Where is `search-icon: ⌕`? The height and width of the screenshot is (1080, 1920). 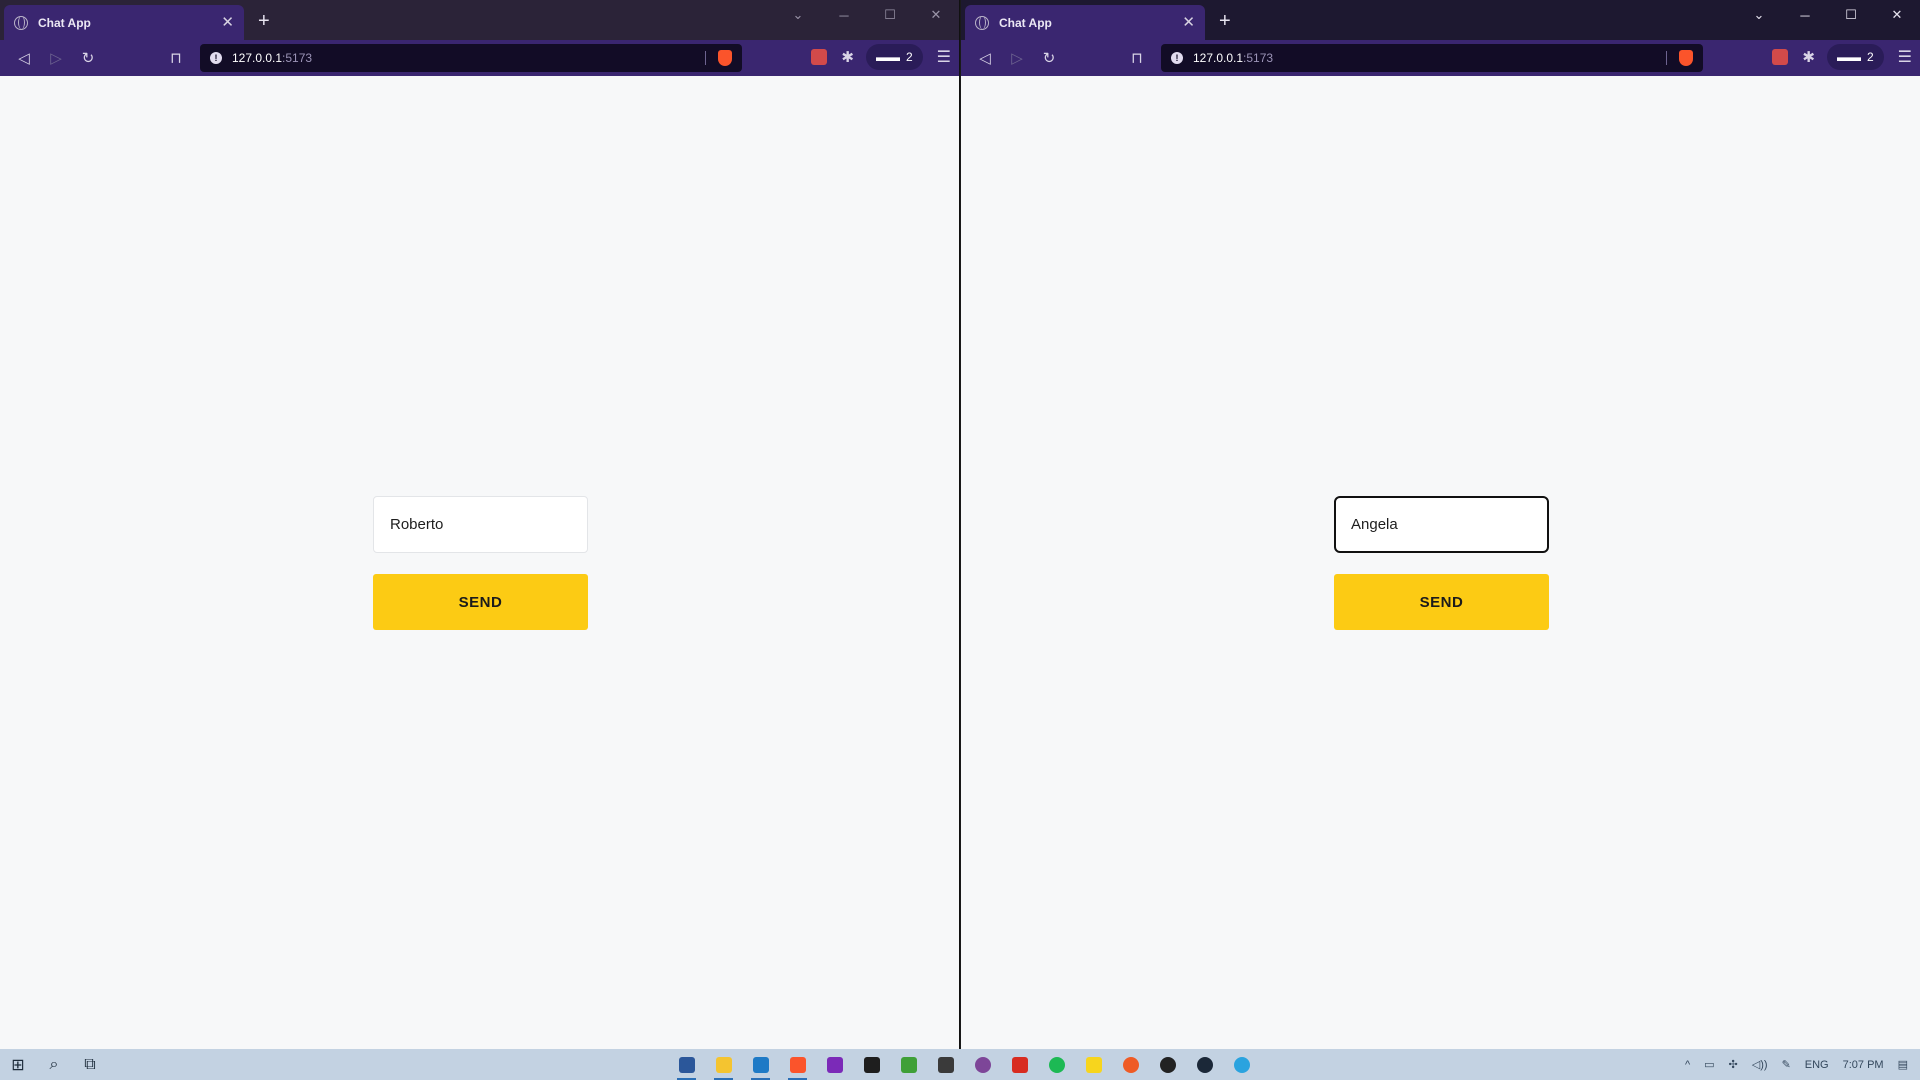
search-icon: ⌕ is located at coordinates (54, 1064).